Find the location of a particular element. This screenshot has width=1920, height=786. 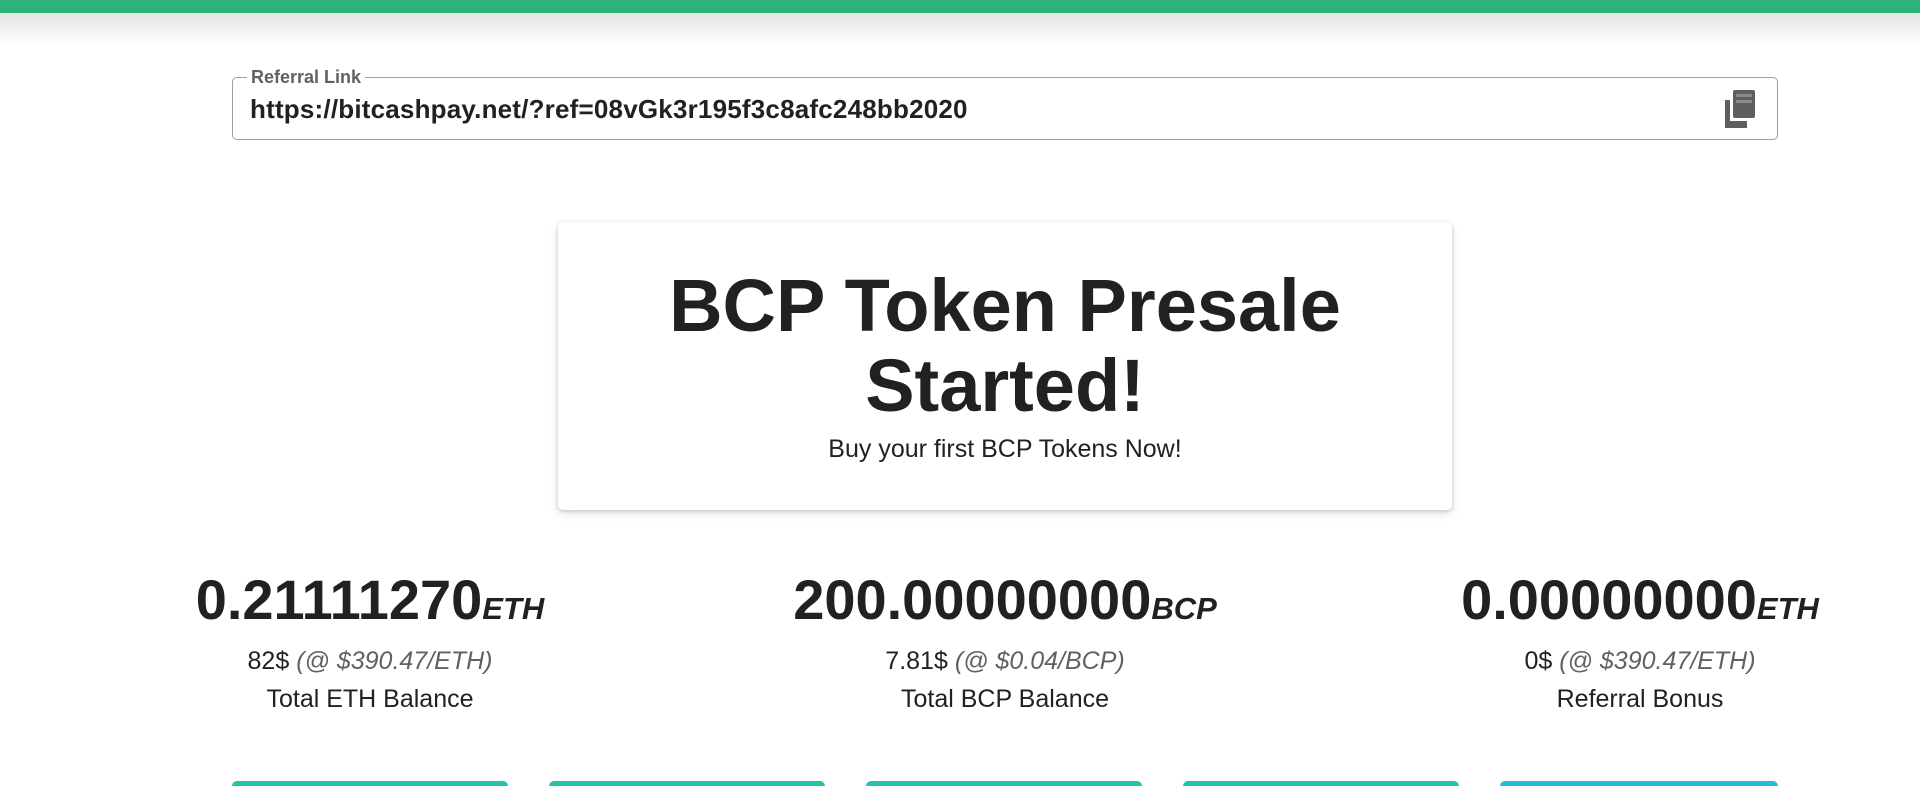

bcp-balance-amount: 200.00000000BCP is located at coordinates (1005, 599).